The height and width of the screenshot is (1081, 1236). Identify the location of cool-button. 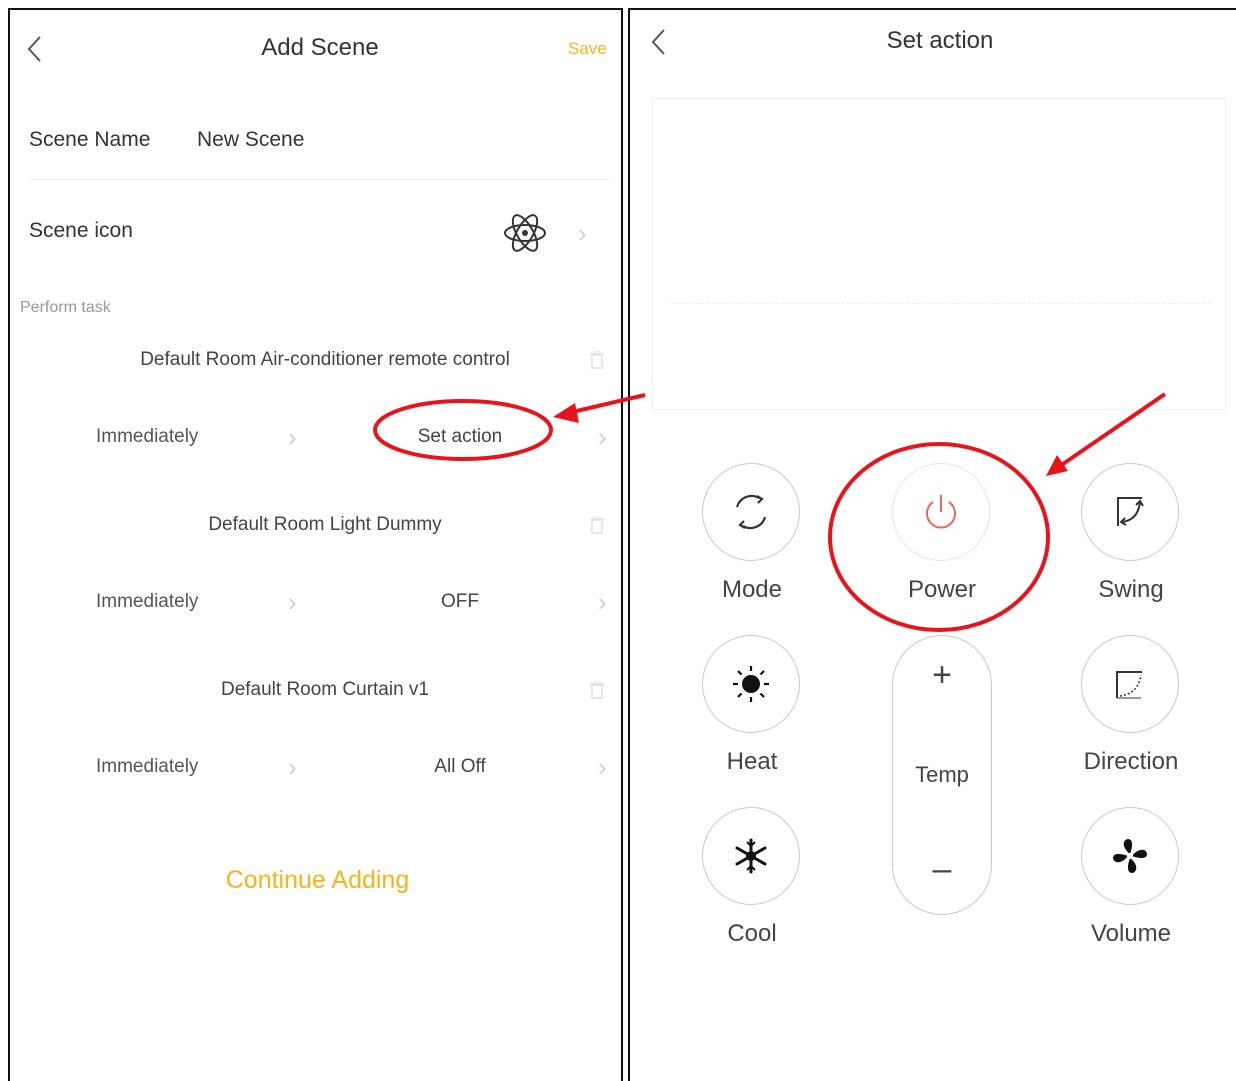
(751, 856).